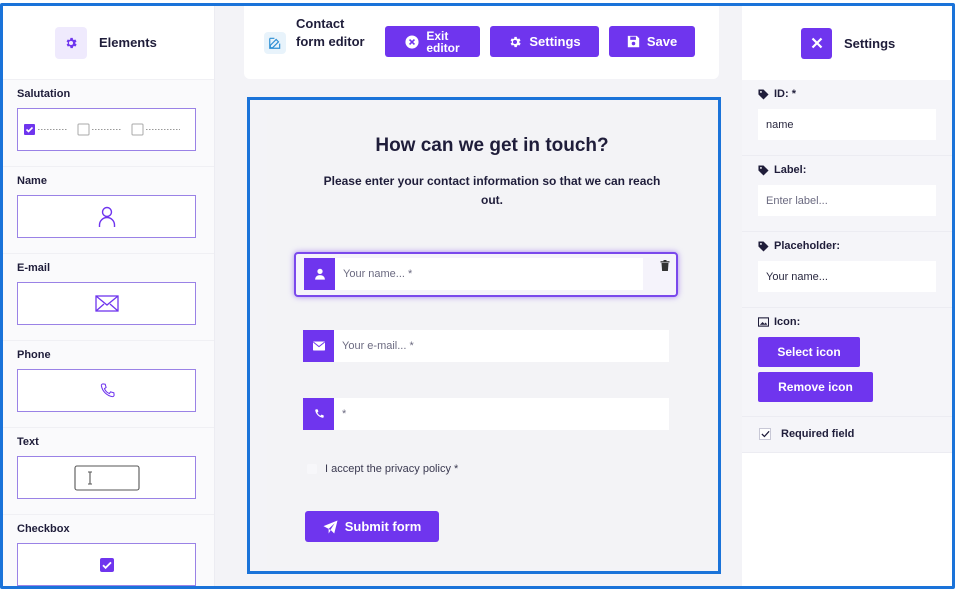 The width and height of the screenshot is (958, 591). I want to click on required-field-toggle: Required field, so click(850, 434).